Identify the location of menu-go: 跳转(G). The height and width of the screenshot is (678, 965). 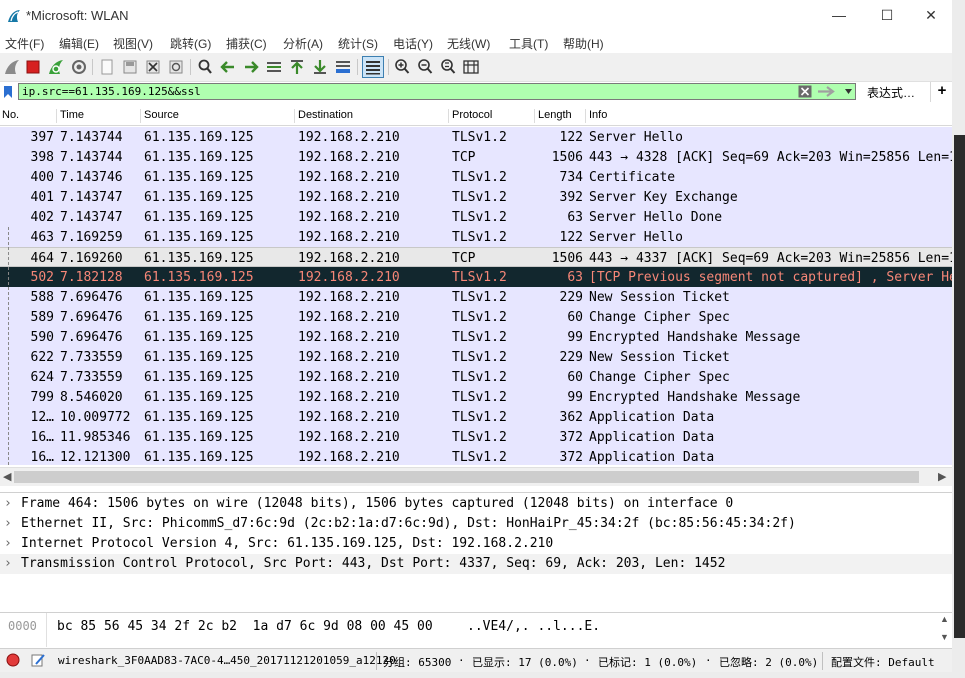
(190, 43).